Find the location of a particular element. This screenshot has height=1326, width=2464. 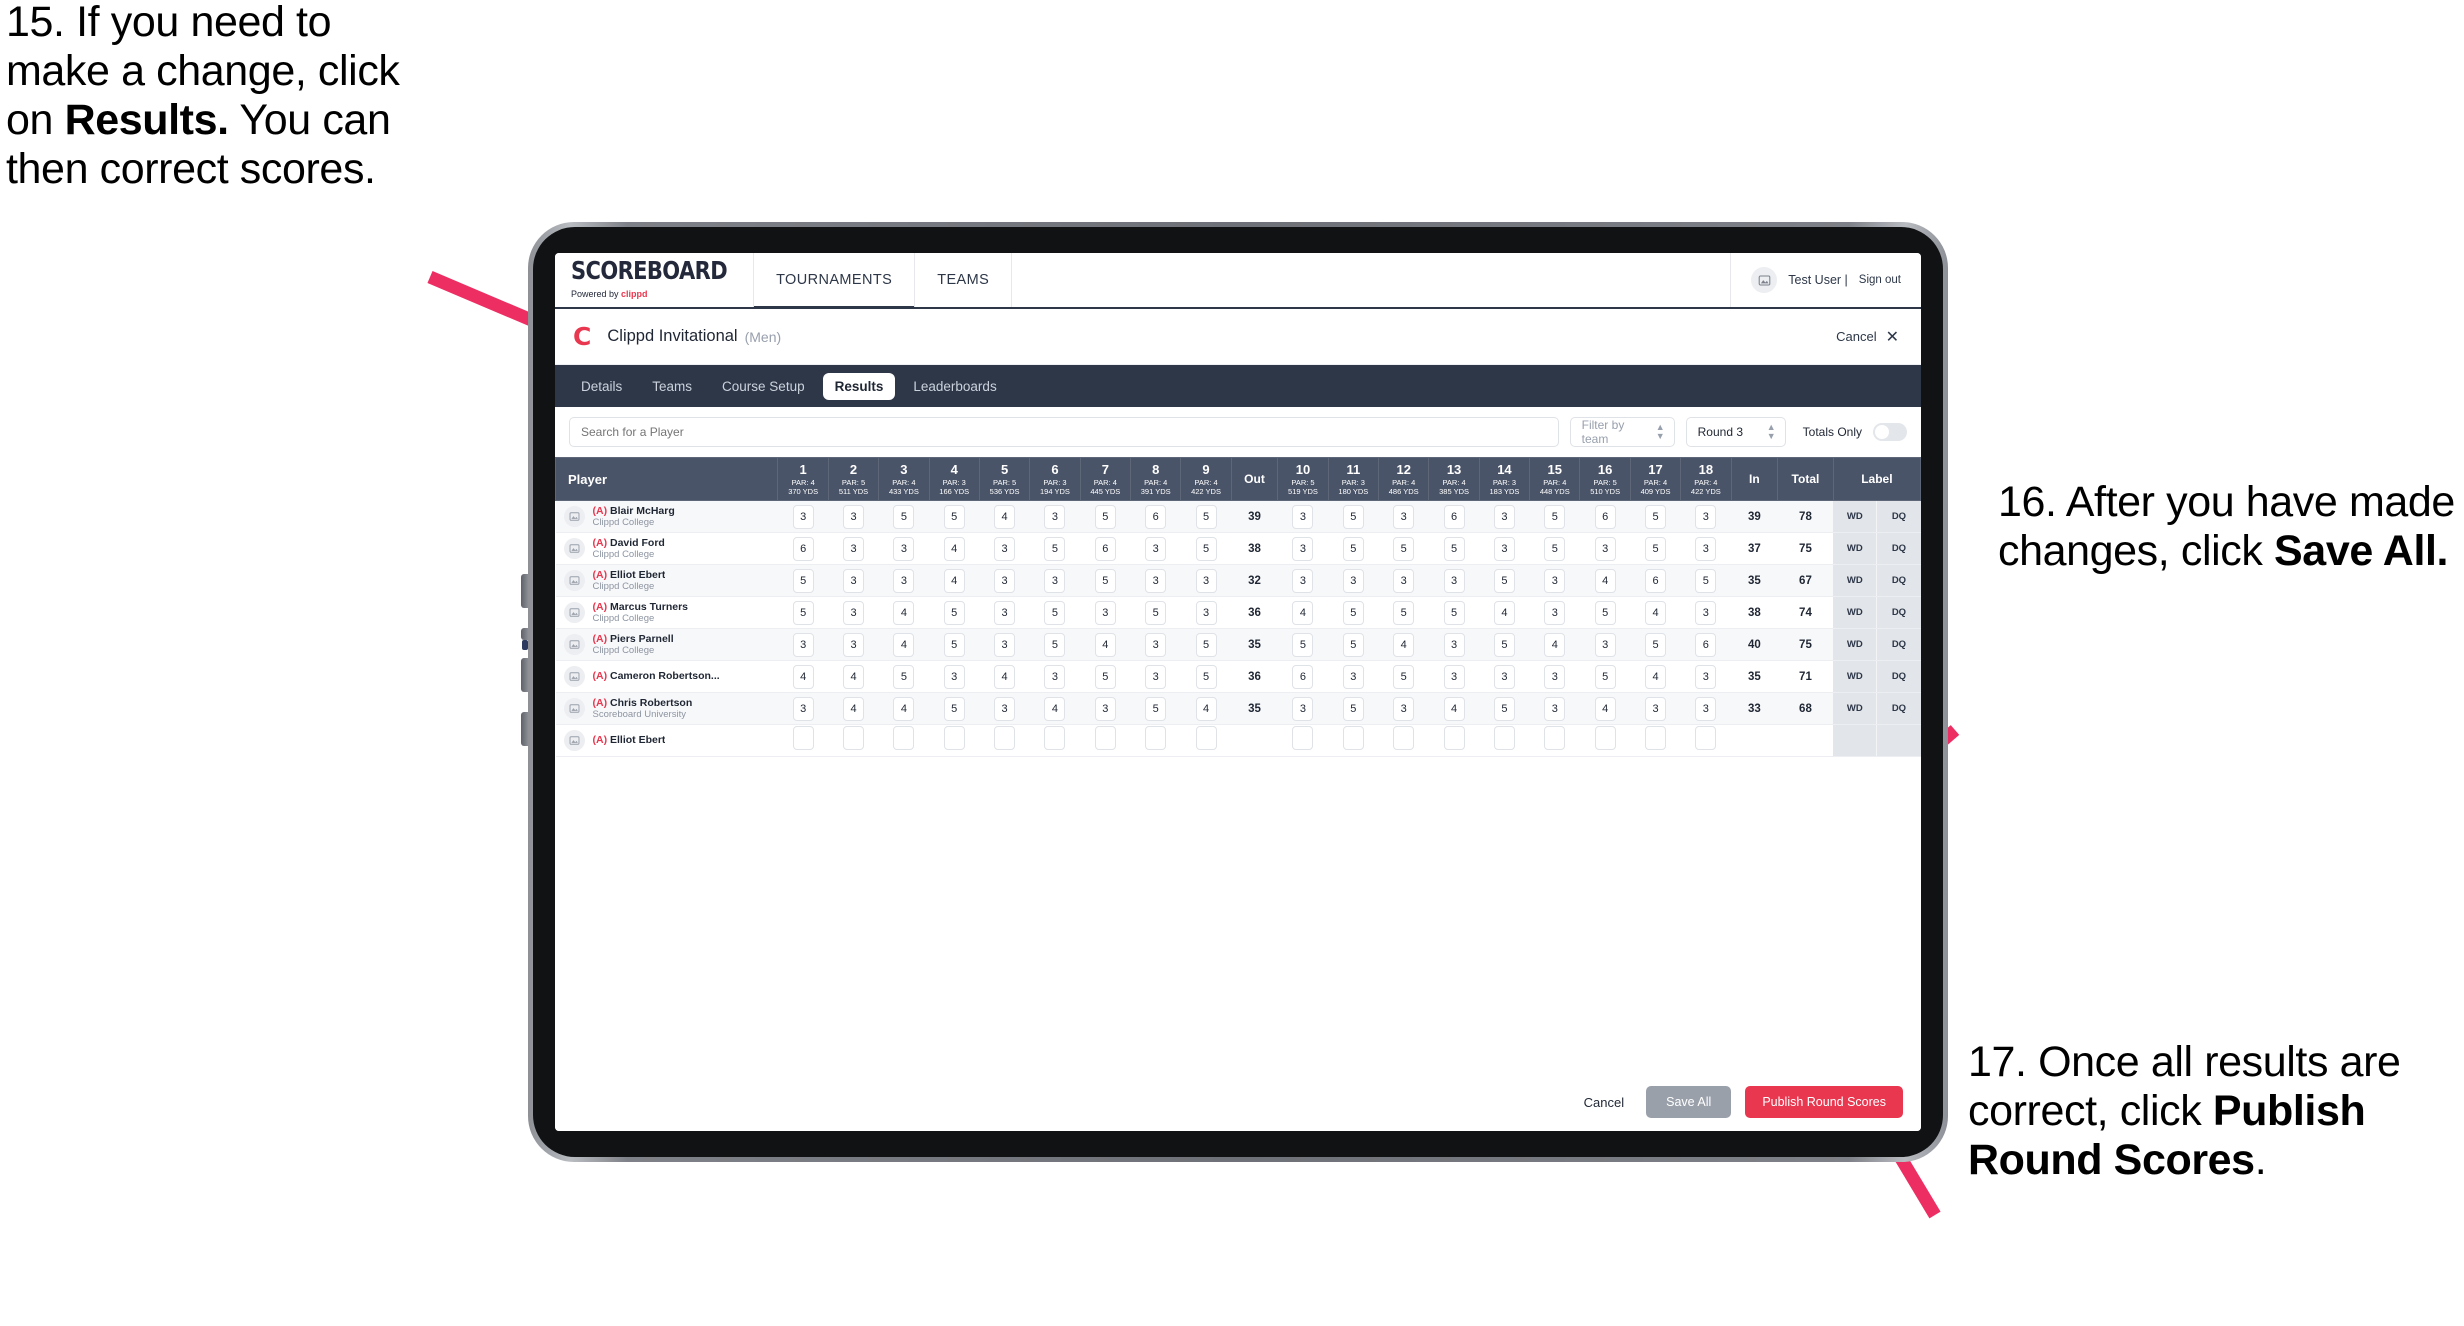

score-cell-hole-13: 6 is located at coordinates (1454, 516).